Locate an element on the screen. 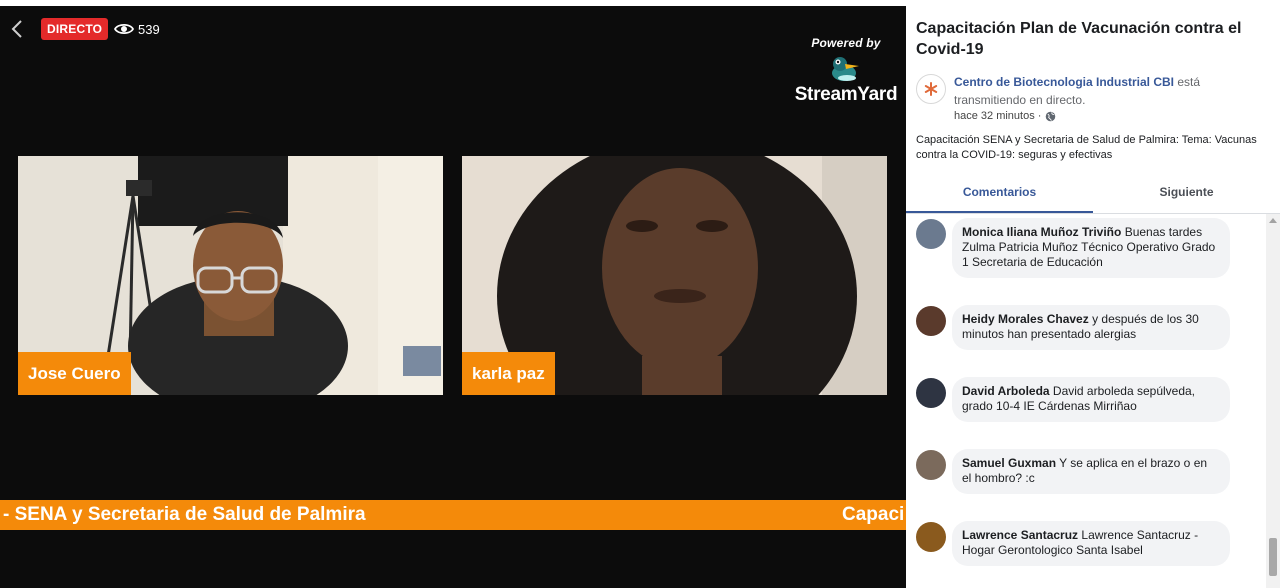  streamyard-logo: Powered by StreamYard is located at coordinates (846, 71).